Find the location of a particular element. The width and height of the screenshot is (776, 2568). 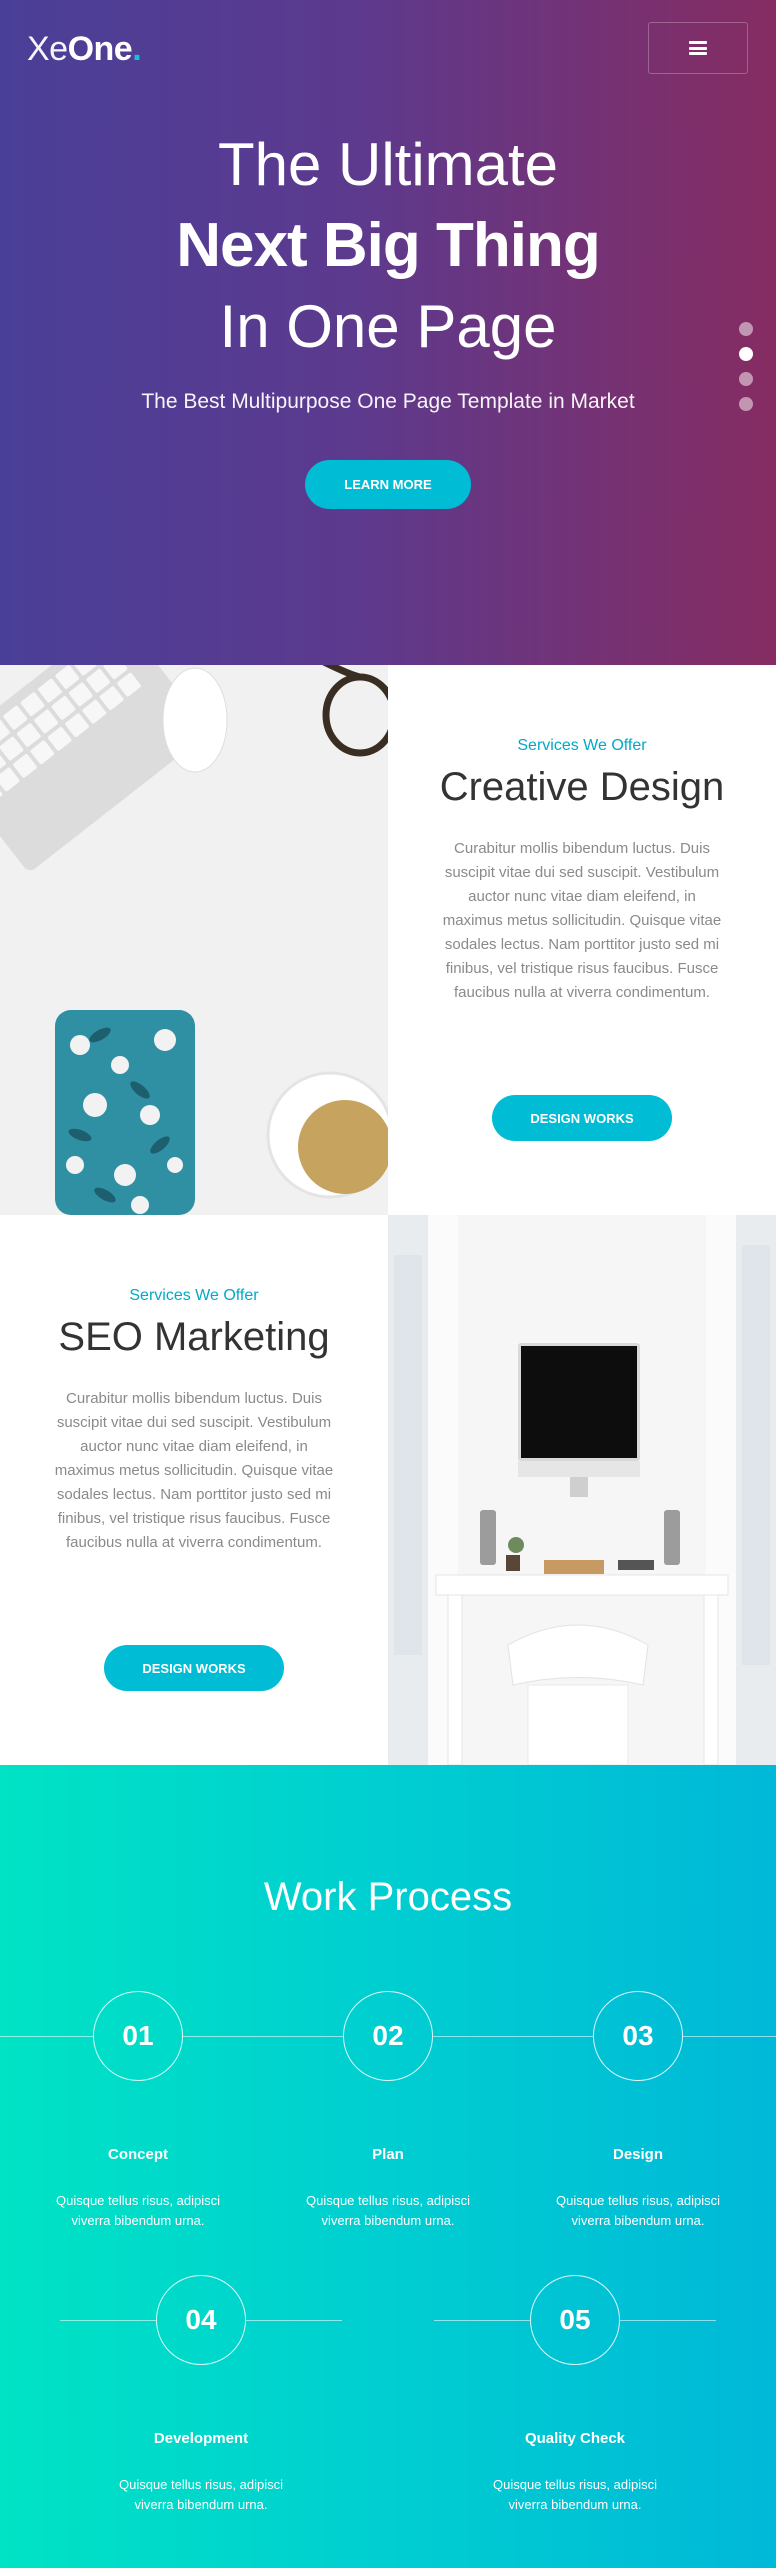

step-name: Quality Check is located at coordinates (575, 2438).